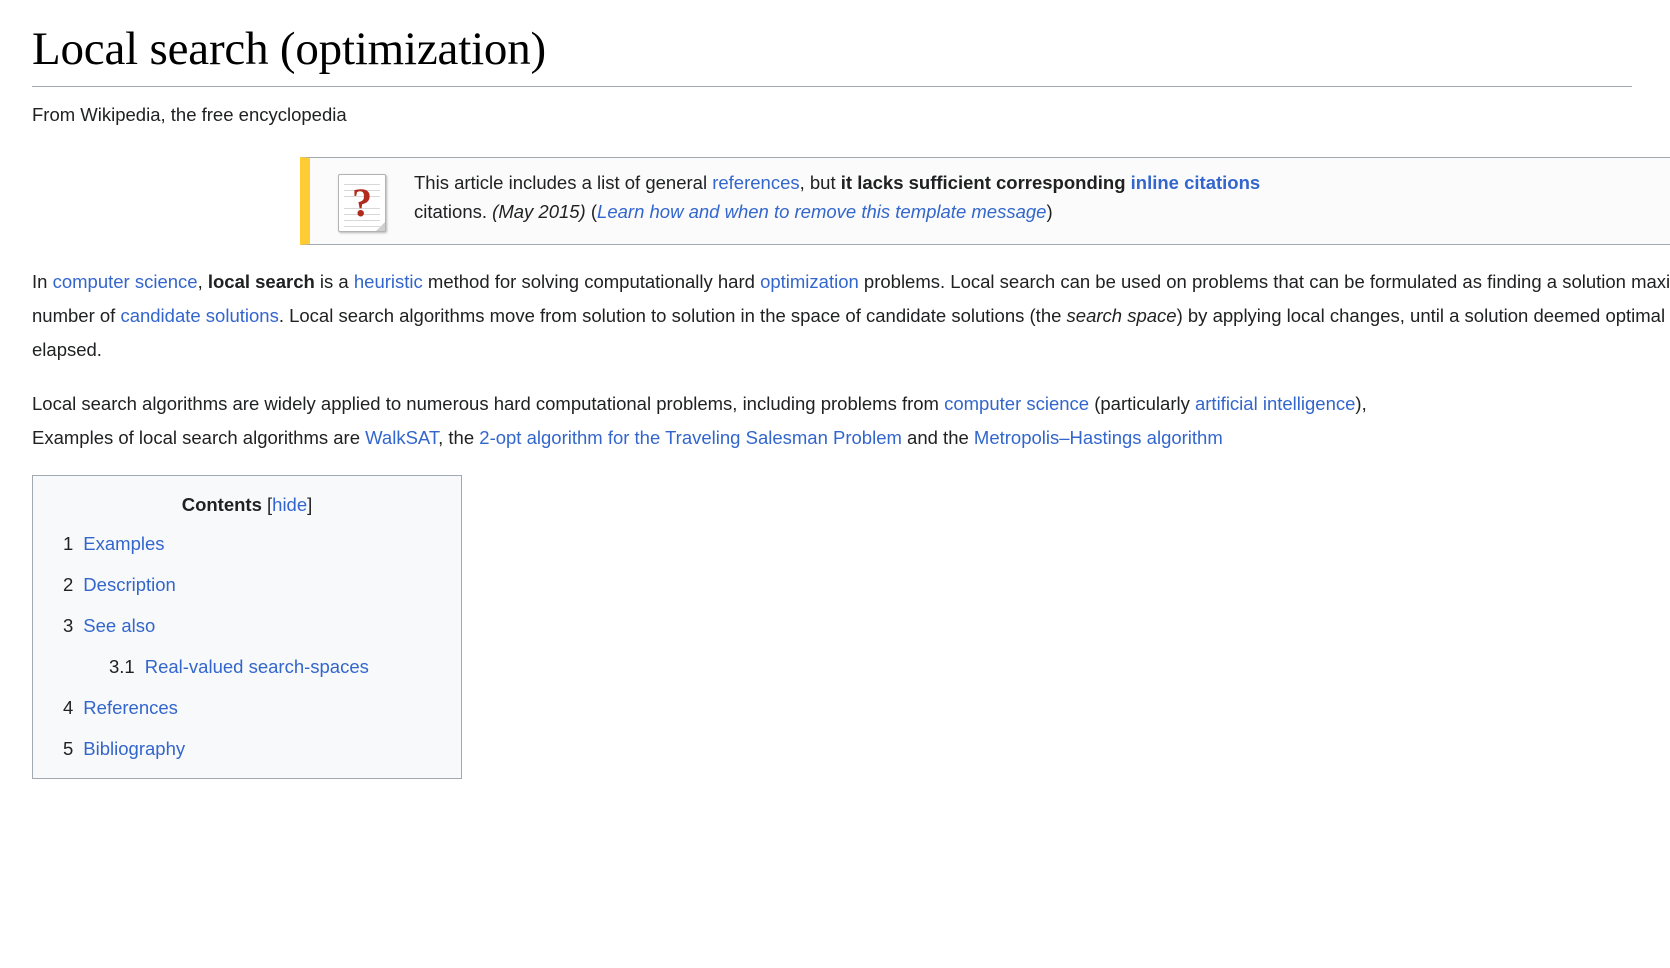  What do you see at coordinates (459, 437) in the screenshot?
I see `p2-seg-5: , the` at bounding box center [459, 437].